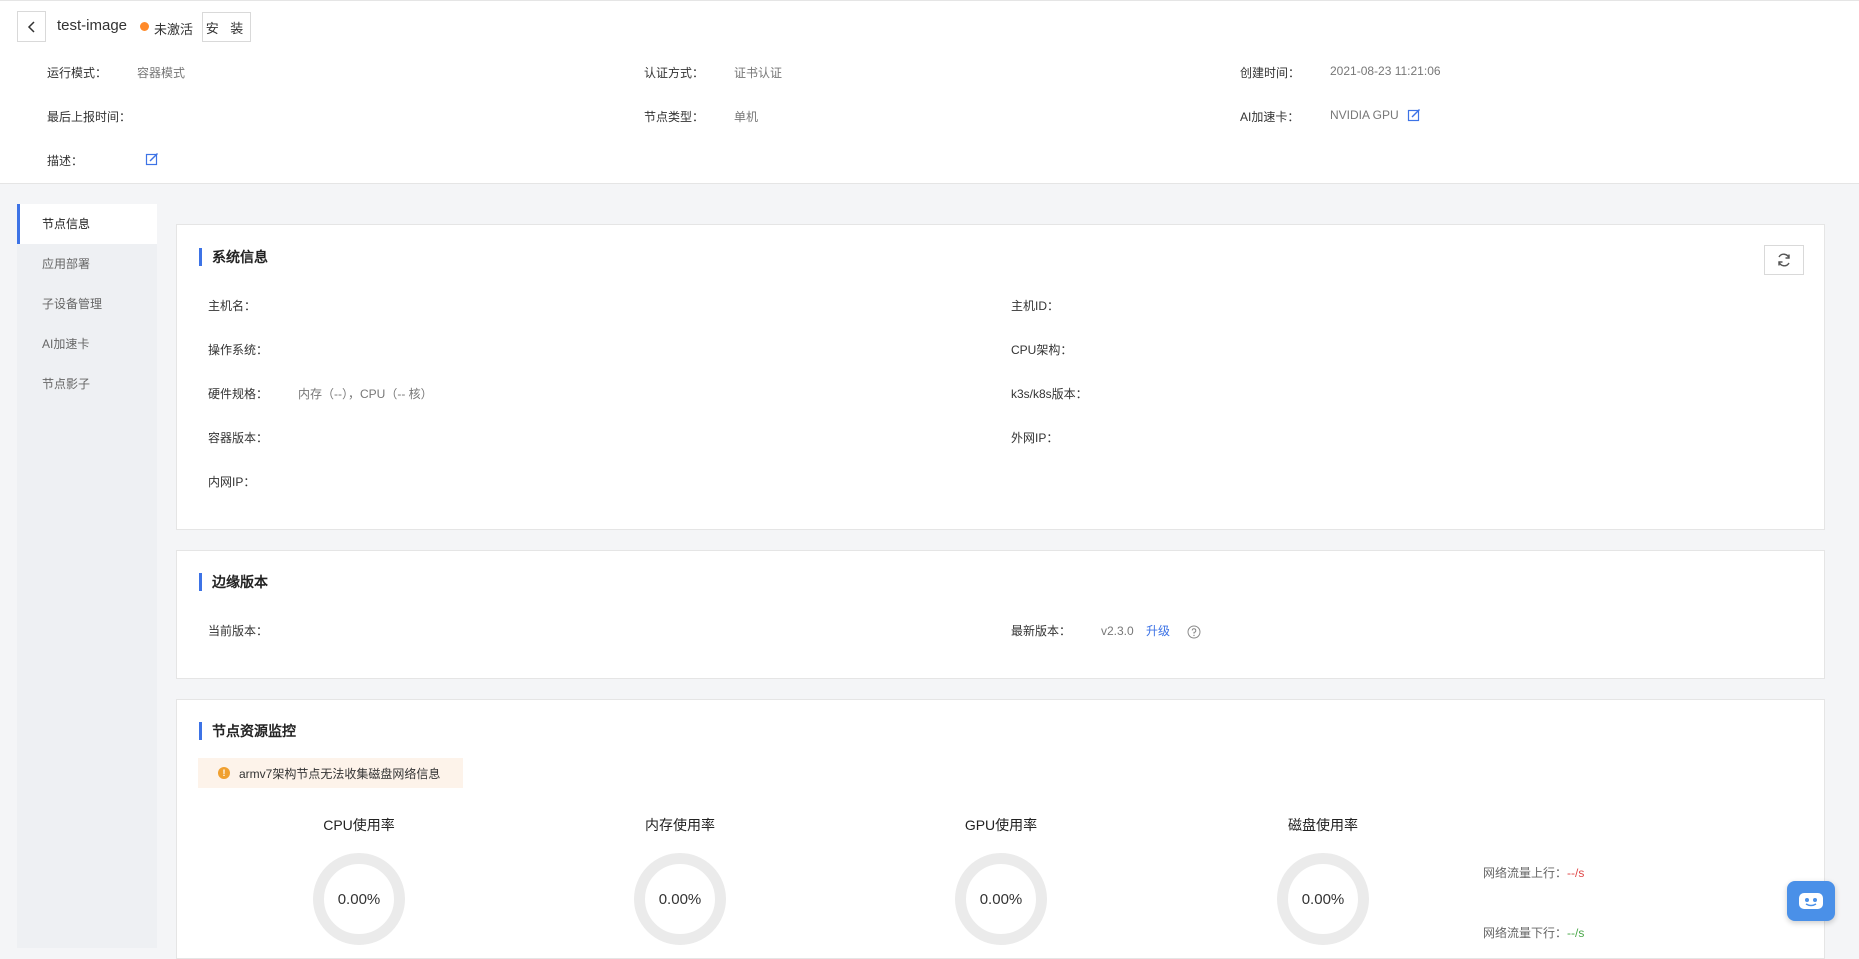 The image size is (1859, 959). I want to click on ai-card-value: NVIDIA GPU, so click(1364, 115).